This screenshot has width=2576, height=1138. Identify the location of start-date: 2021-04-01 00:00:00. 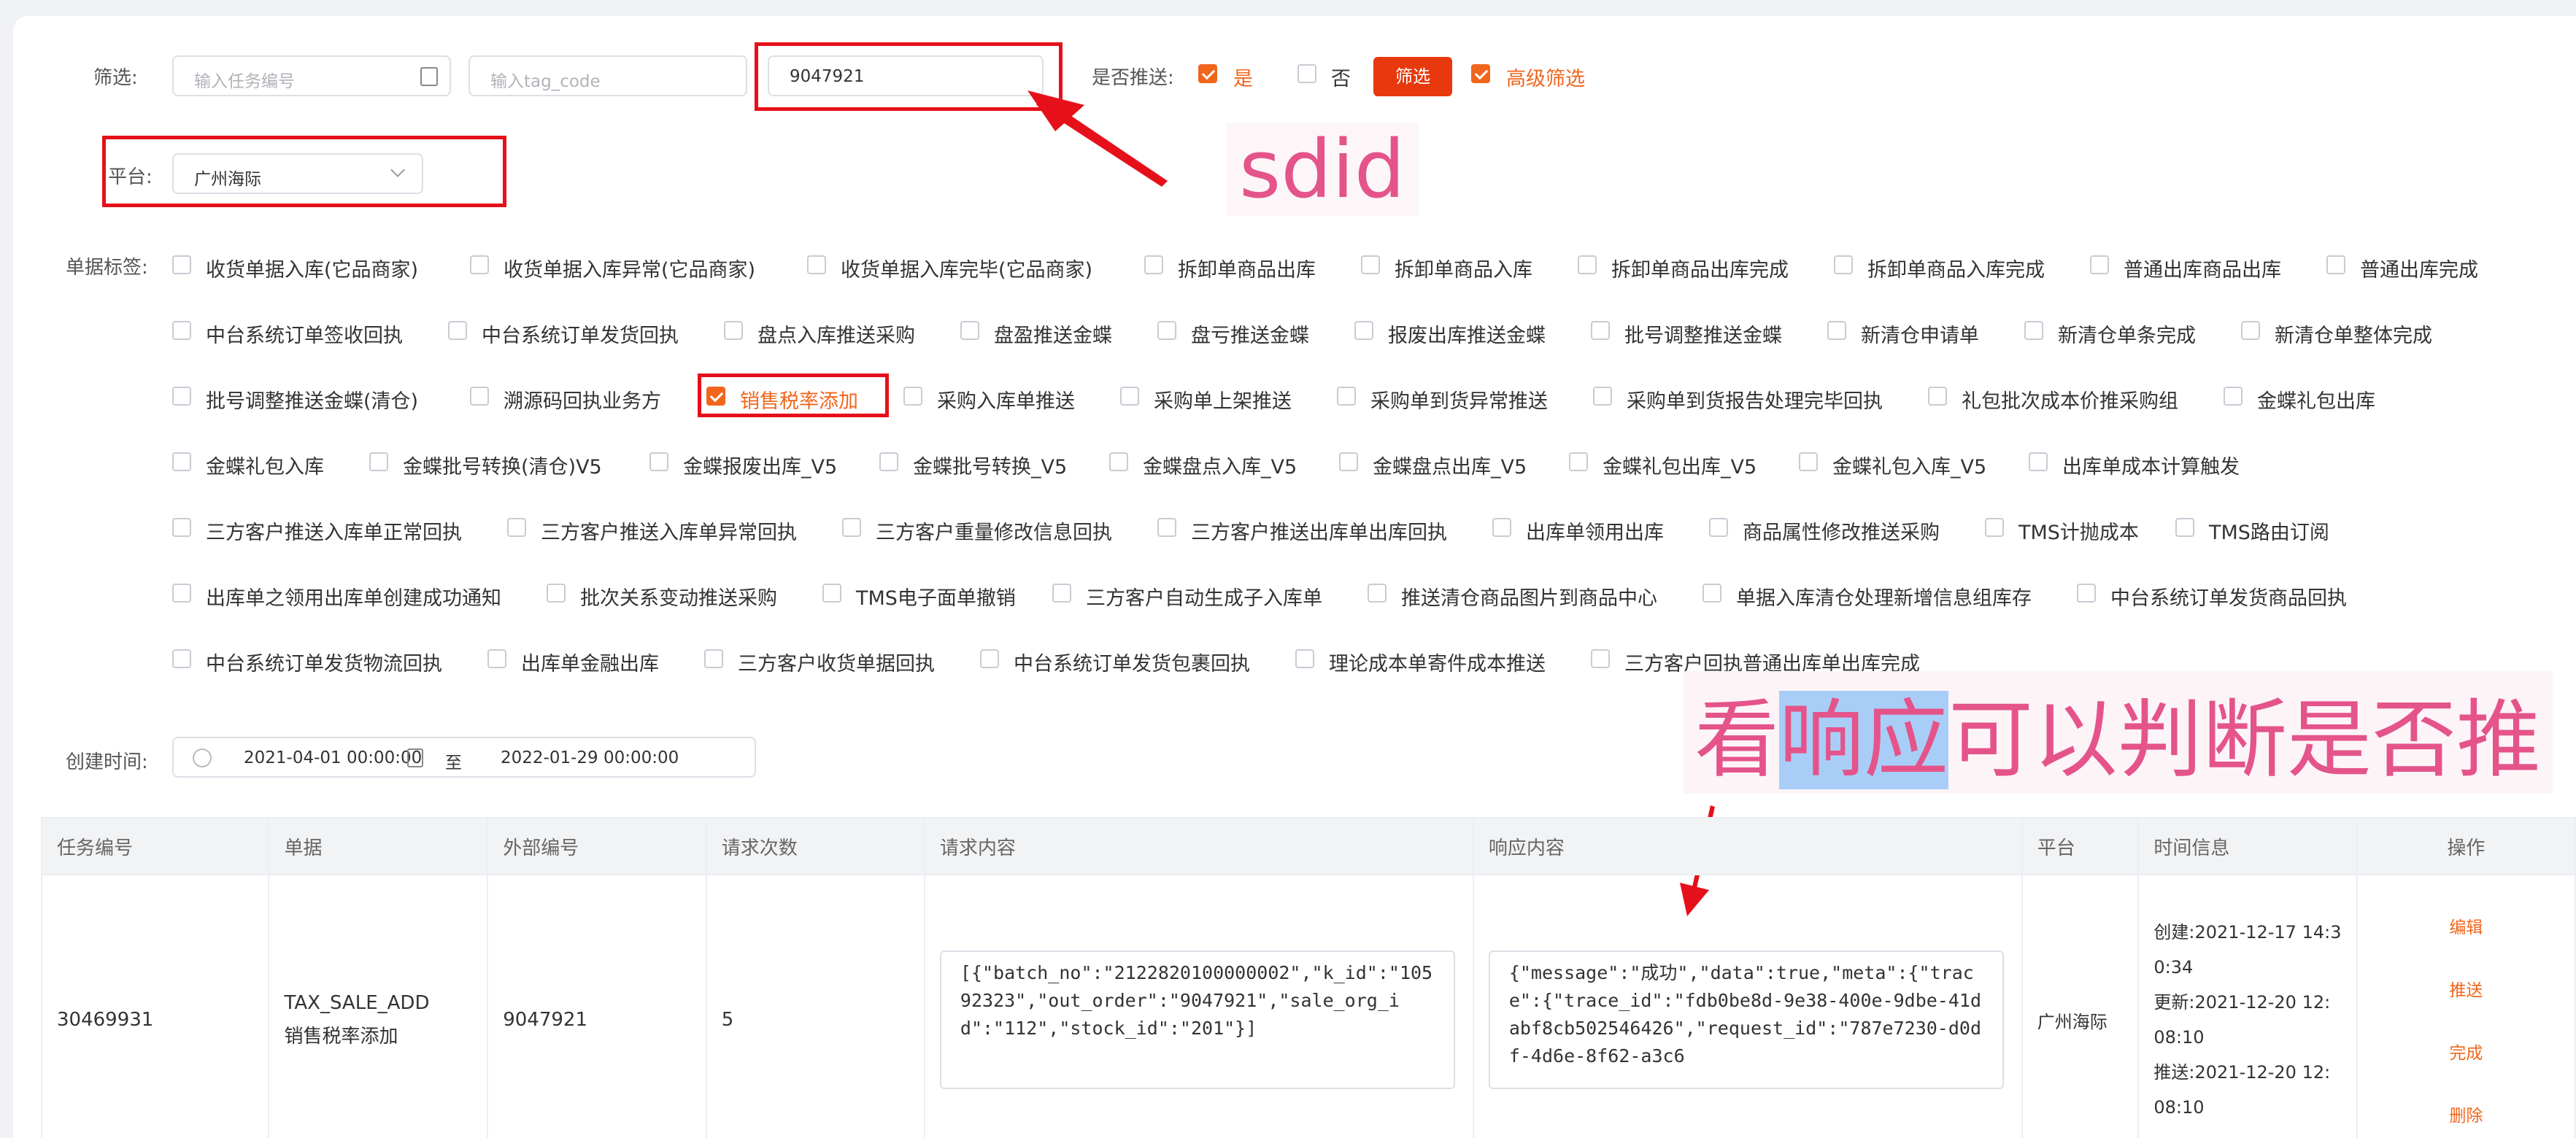
(333, 757).